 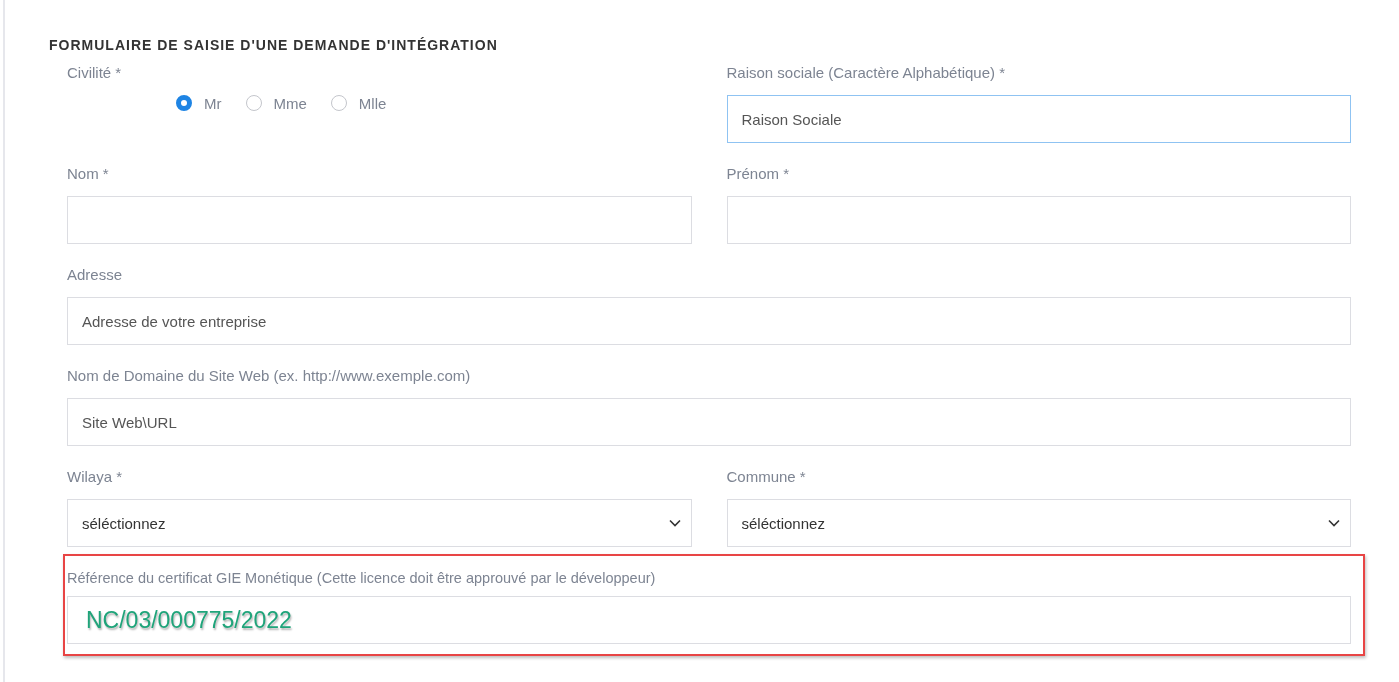 What do you see at coordinates (709, 620) in the screenshot?
I see `input-field: NC/03/000775/2022` at bounding box center [709, 620].